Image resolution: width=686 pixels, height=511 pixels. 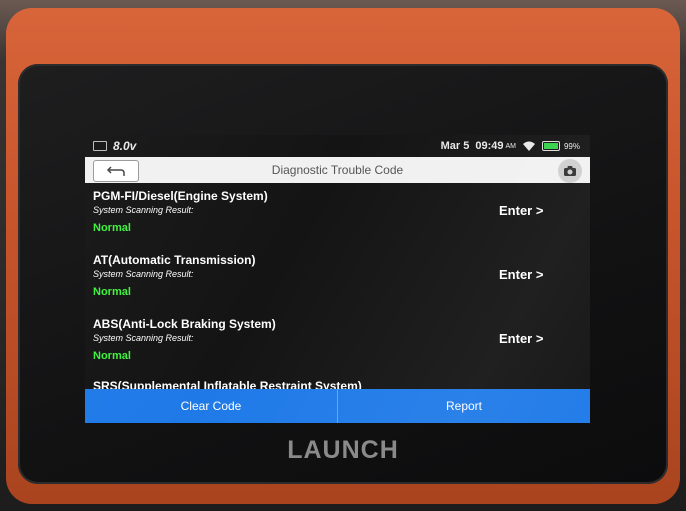 What do you see at coordinates (571, 146) in the screenshot?
I see `battery-percent: 99%` at bounding box center [571, 146].